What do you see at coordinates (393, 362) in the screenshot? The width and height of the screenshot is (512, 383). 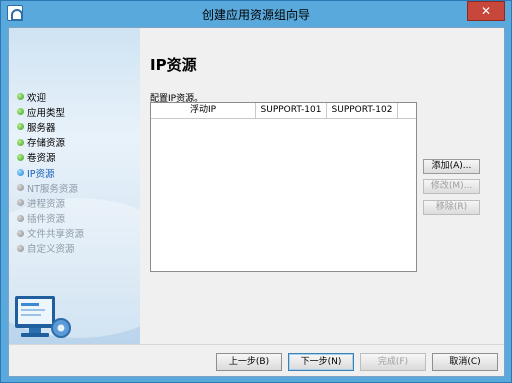 I see `finish-button: 完成(F)` at bounding box center [393, 362].